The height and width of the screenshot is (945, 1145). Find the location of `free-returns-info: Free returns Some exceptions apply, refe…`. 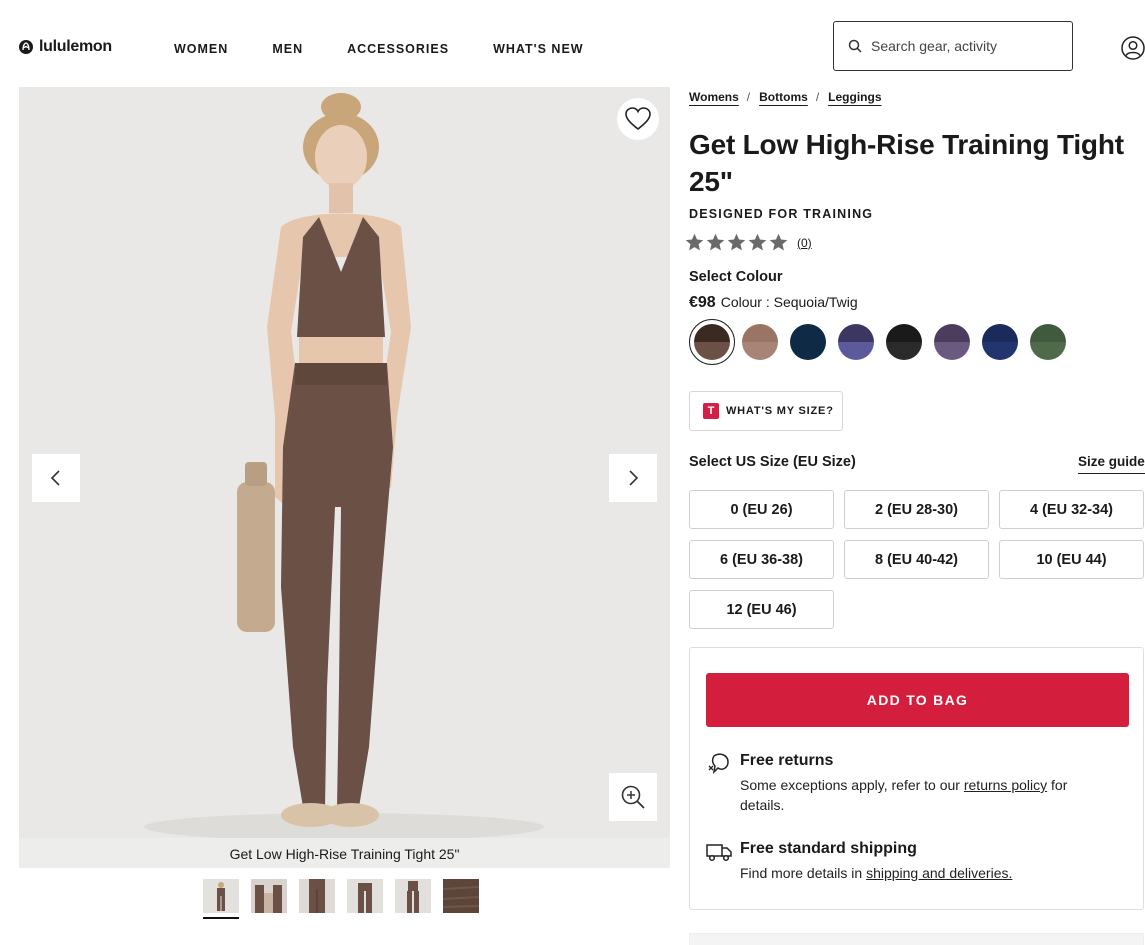

free-returns-info: Free returns Some exceptions apply, refe… is located at coordinates (916, 787).